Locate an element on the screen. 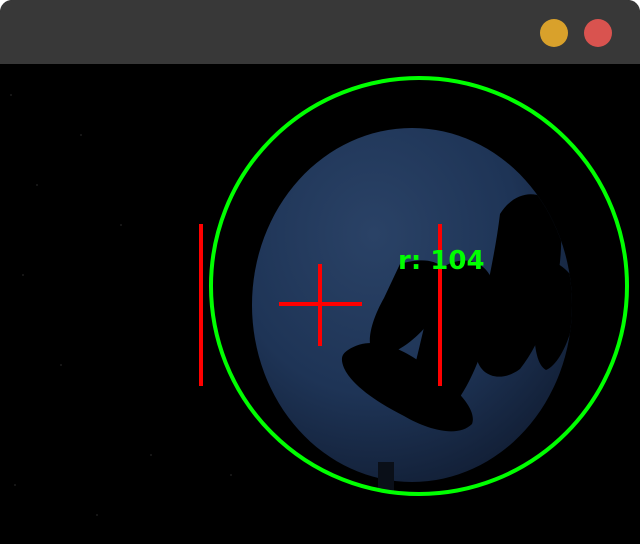  close-button is located at coordinates (598, 33).